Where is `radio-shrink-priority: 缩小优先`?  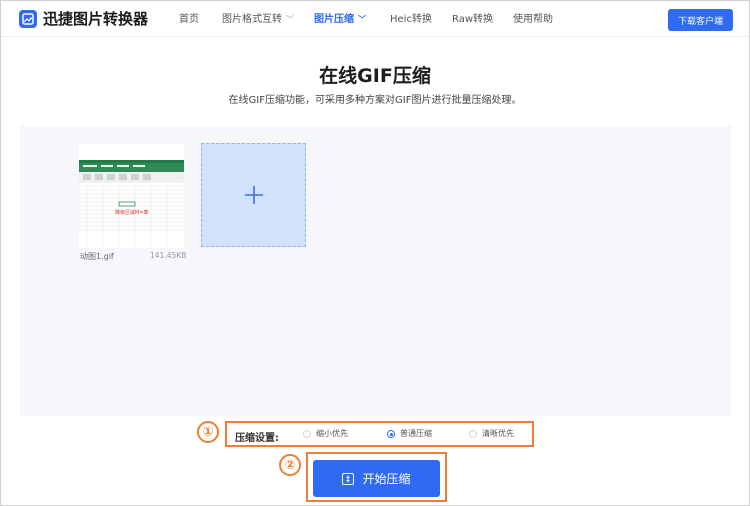 radio-shrink-priority: 缩小优先 is located at coordinates (325, 434).